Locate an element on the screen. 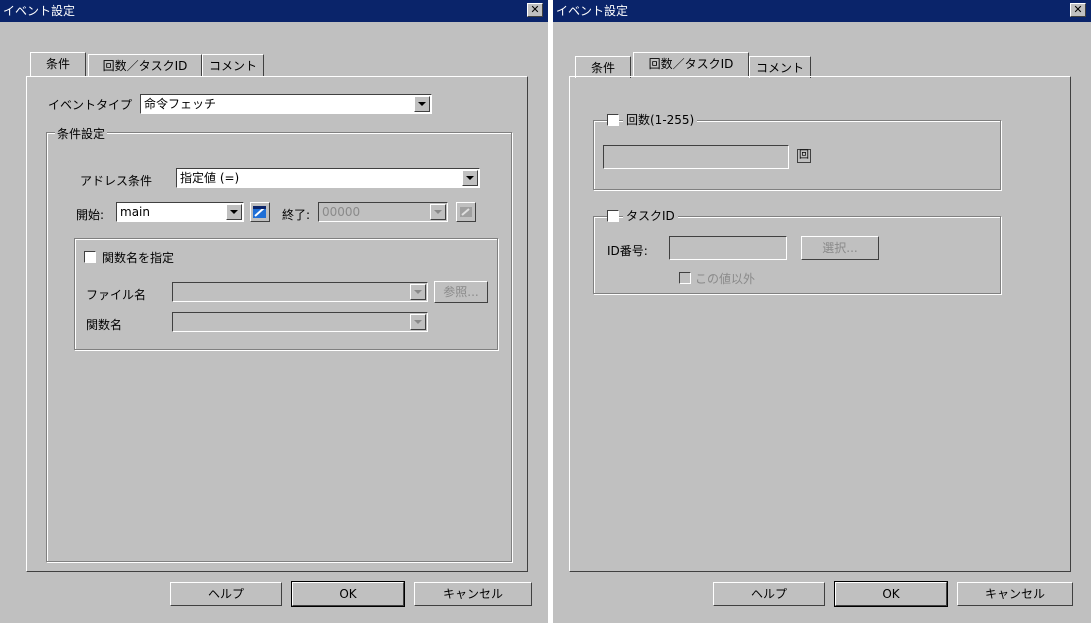 Image resolution: width=1091 pixels, height=623 pixels. id-number-input is located at coordinates (728, 248).